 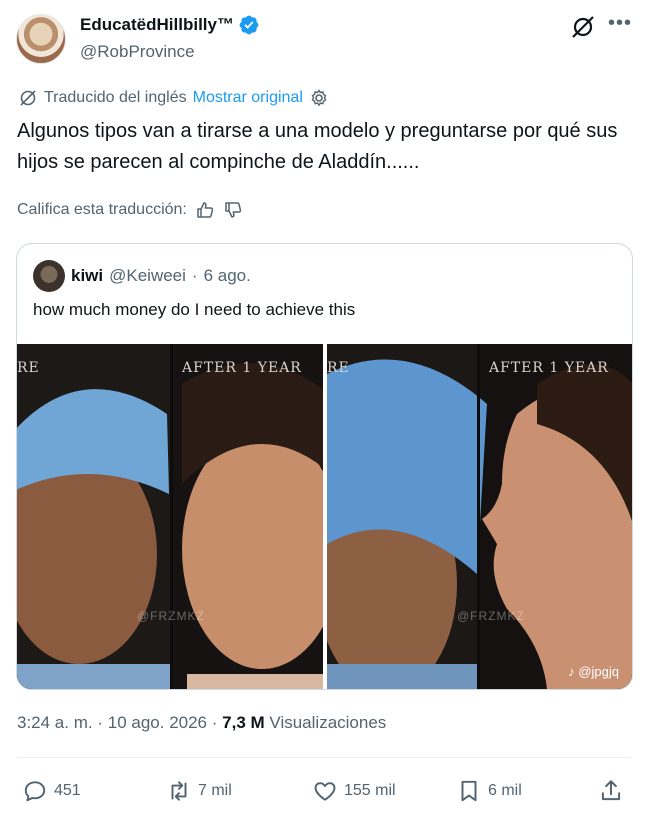 What do you see at coordinates (102, 209) in the screenshot?
I see `rate-translation-label: Califica esta traducción:` at bounding box center [102, 209].